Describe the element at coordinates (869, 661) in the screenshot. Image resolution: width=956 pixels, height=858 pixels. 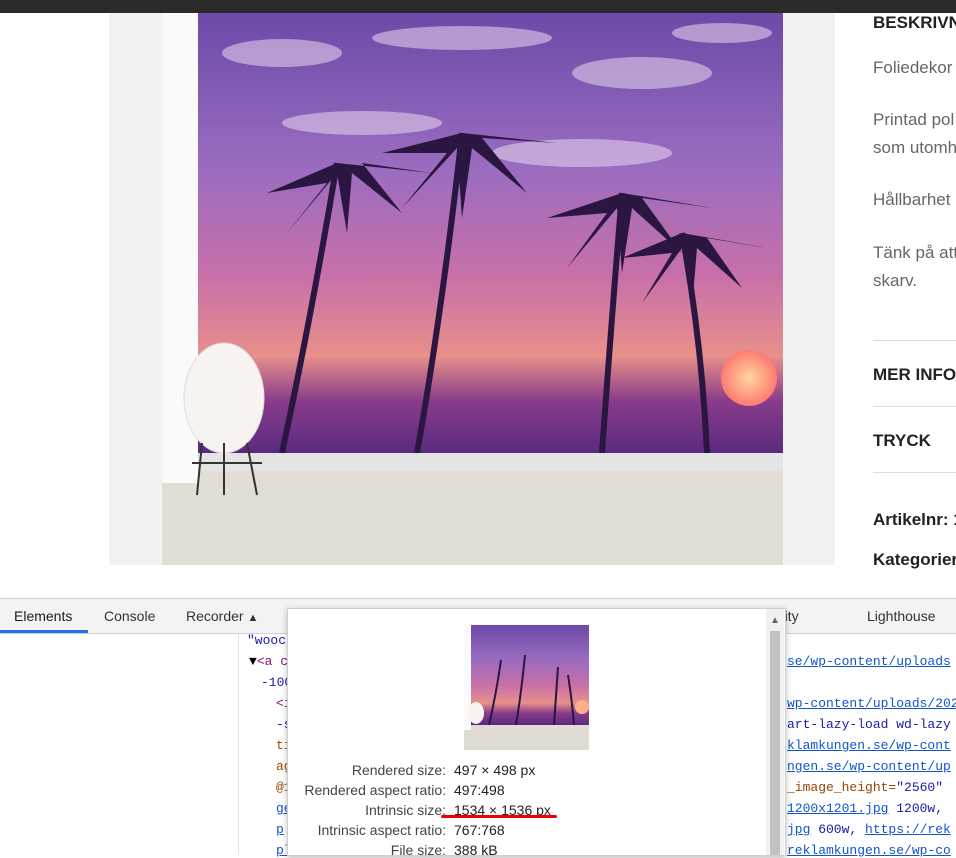
I see `dom-attr-link: se/wp-content/uploads` at that location.